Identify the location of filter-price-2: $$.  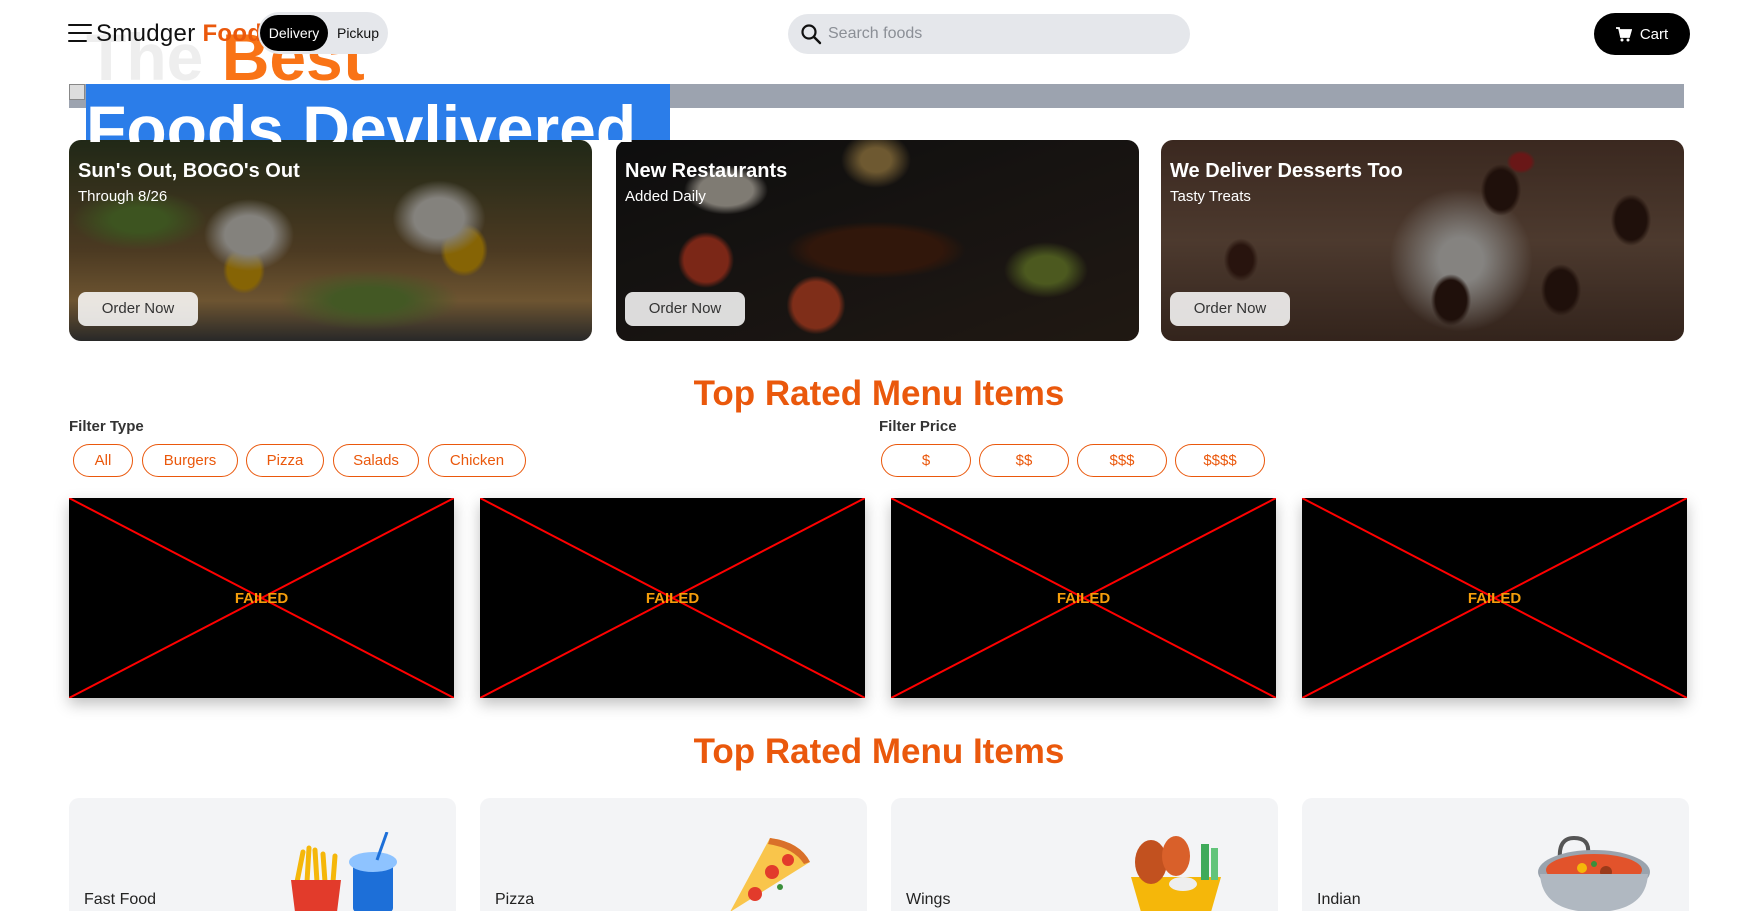
(1024, 460).